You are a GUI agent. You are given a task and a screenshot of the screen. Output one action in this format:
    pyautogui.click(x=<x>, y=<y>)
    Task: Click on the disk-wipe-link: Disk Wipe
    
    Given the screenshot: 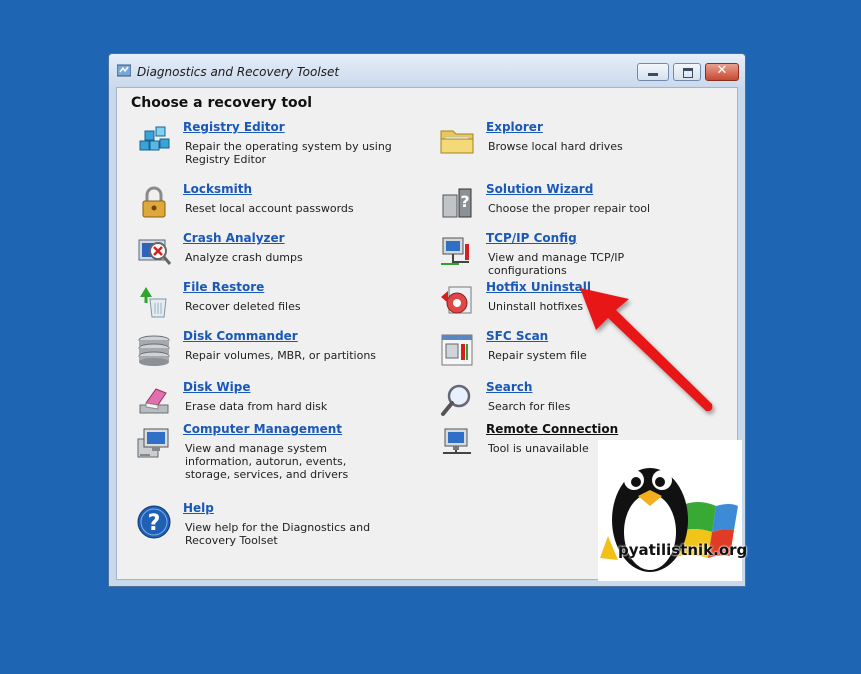 What is the action you would take?
    pyautogui.click(x=216, y=387)
    